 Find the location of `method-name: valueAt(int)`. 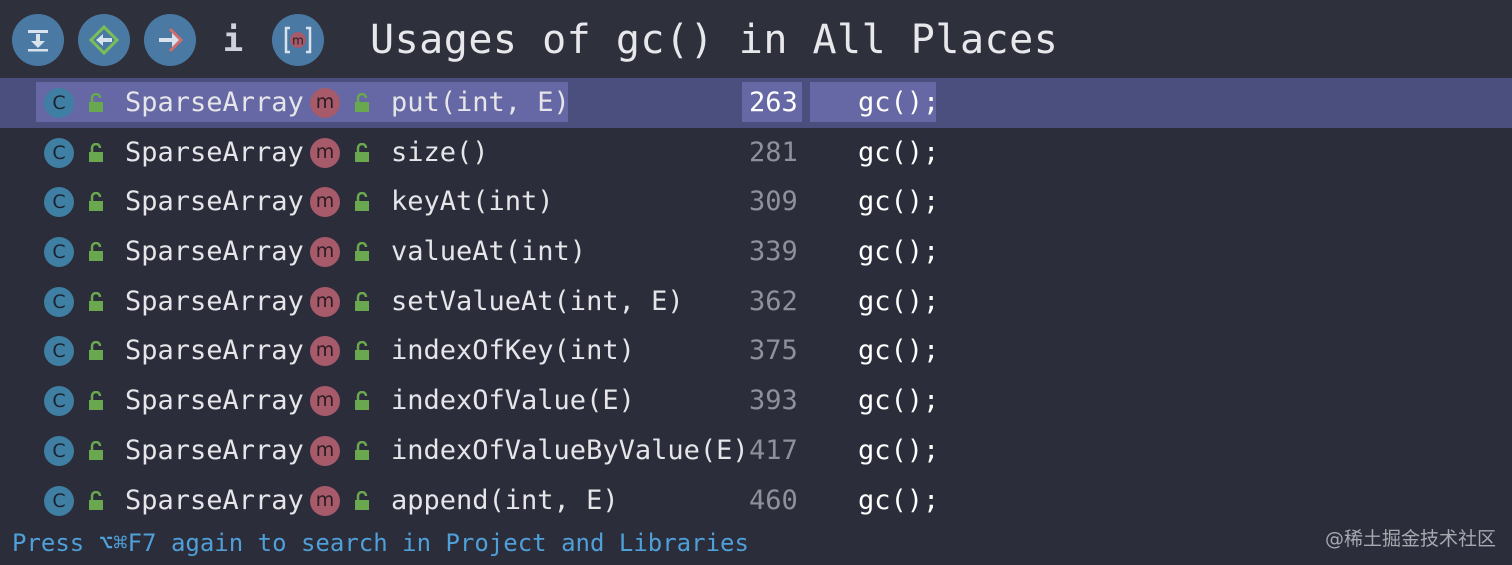

method-name: valueAt(int) is located at coordinates (489, 252).